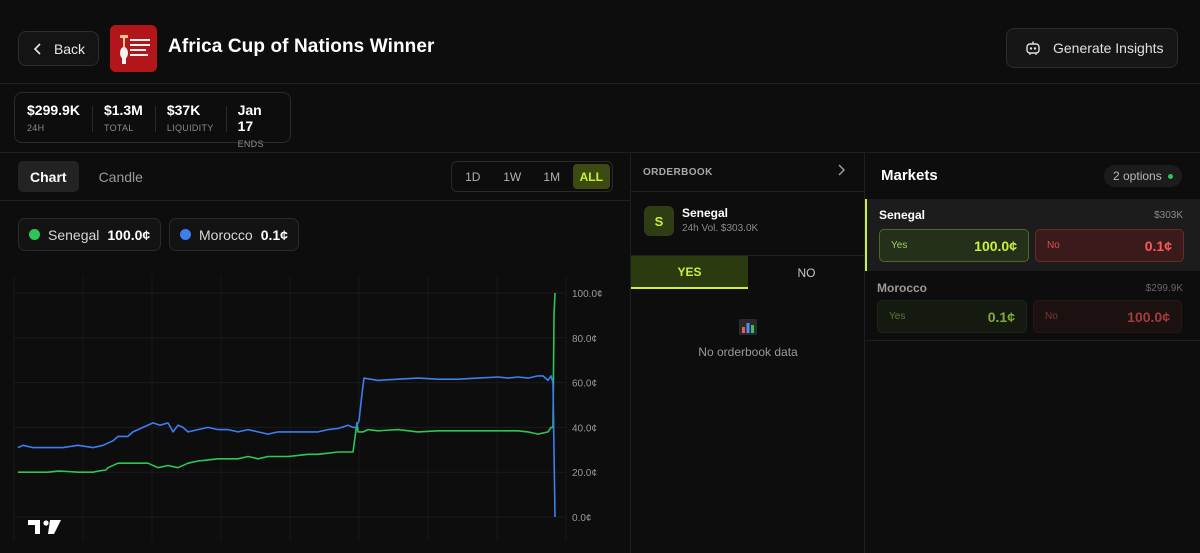 The width and height of the screenshot is (1200, 553). Describe the element at coordinates (1148, 316) in the screenshot. I see `no-price: 100.0¢` at that location.